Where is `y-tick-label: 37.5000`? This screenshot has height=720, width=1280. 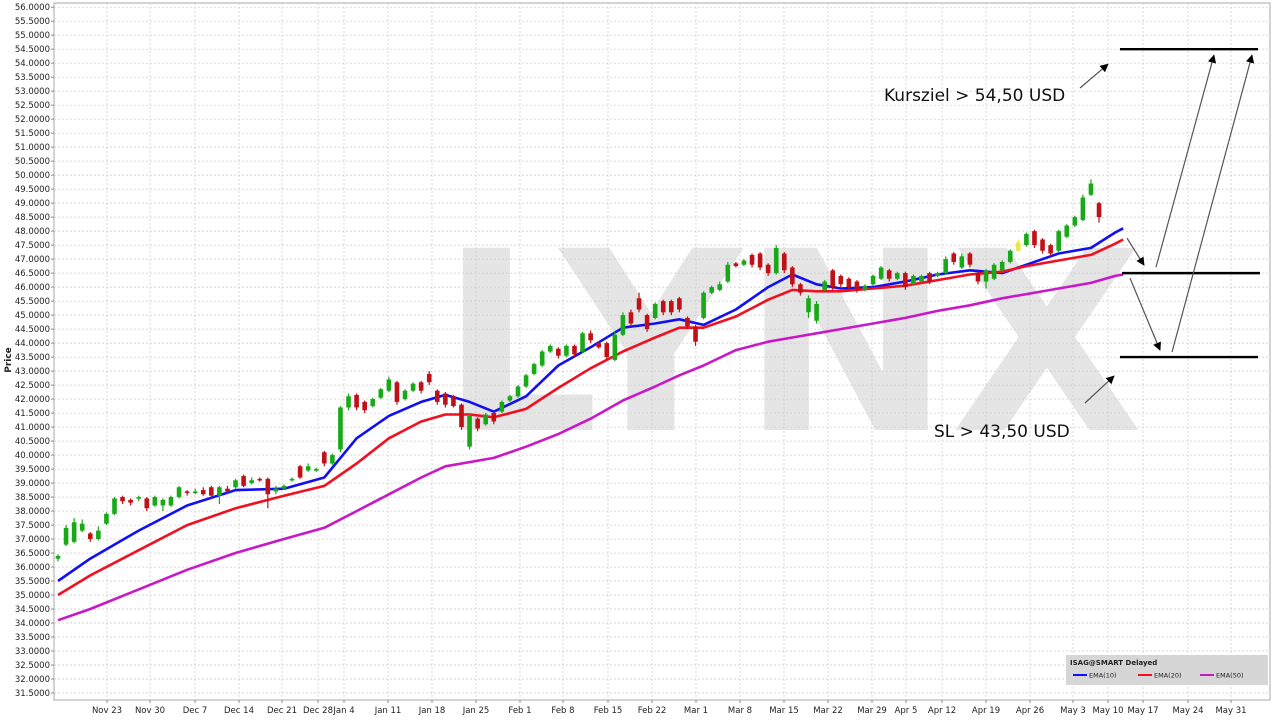 y-tick-label: 37.5000 is located at coordinates (32, 526).